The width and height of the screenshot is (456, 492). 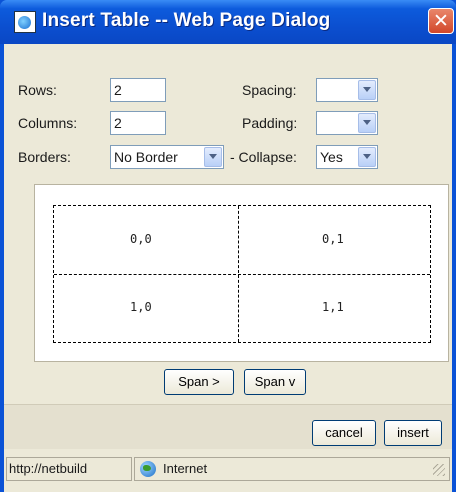 I want to click on close-button: ✕, so click(x=441, y=21).